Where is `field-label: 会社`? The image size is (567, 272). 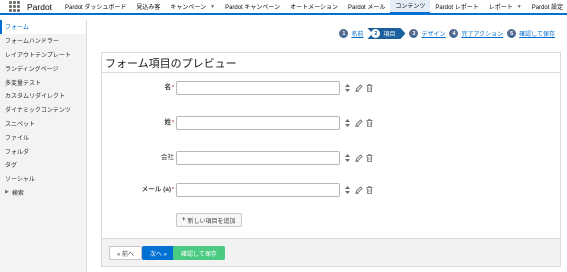 field-label: 会社 is located at coordinates (167, 157).